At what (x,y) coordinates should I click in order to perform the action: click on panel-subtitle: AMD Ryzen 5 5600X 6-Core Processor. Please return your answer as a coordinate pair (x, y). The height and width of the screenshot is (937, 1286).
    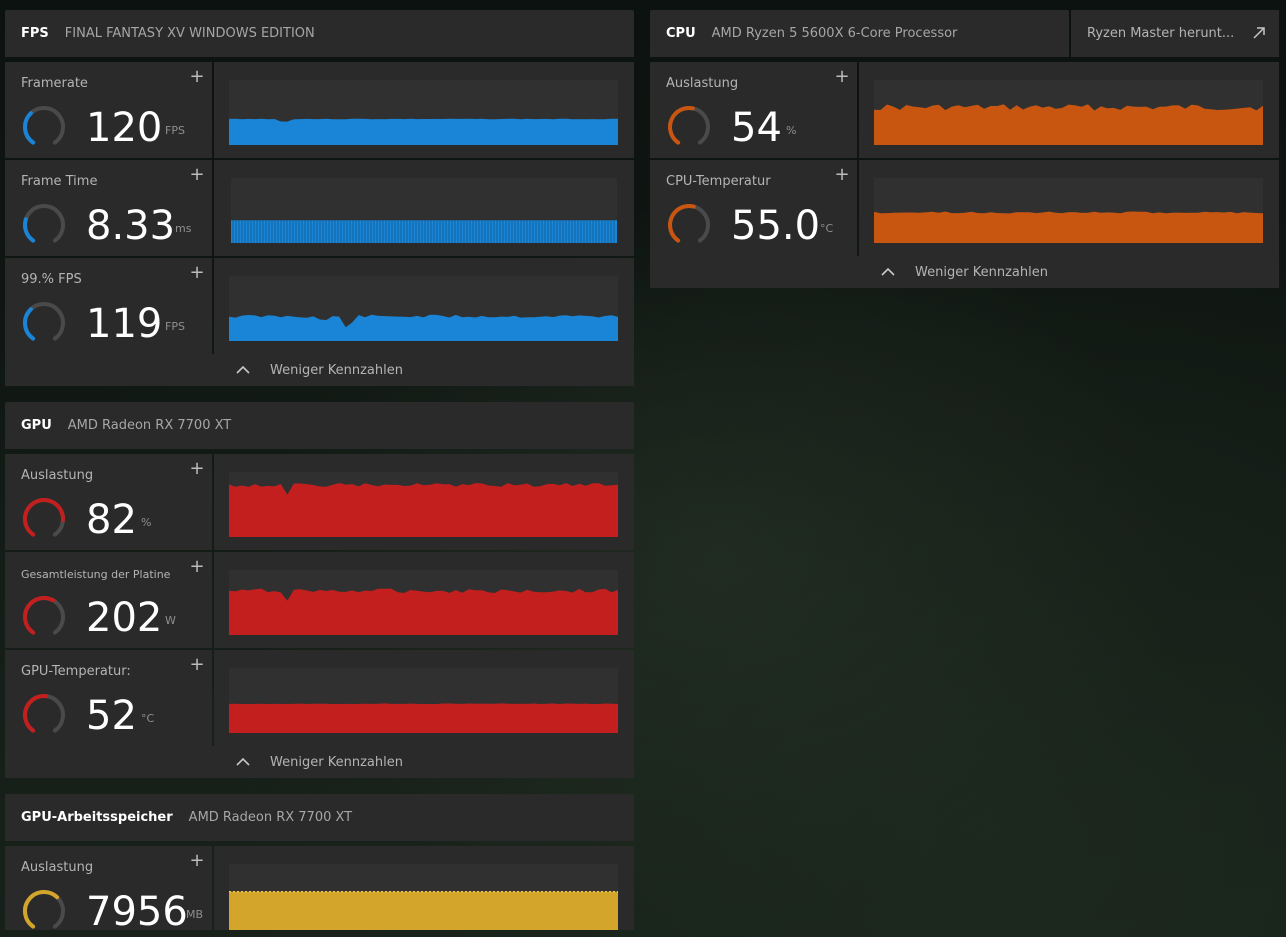
    Looking at the image, I should click on (834, 33).